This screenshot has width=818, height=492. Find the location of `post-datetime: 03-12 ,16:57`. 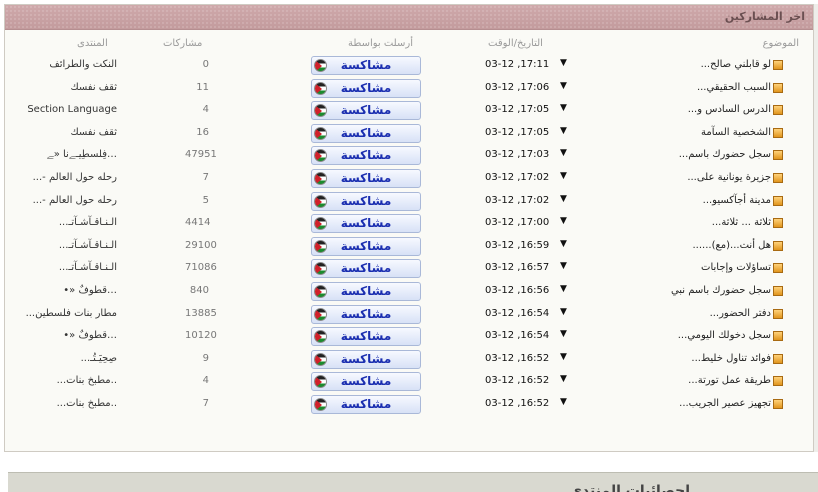

post-datetime: 03-12 ,16:57 is located at coordinates (517, 268).